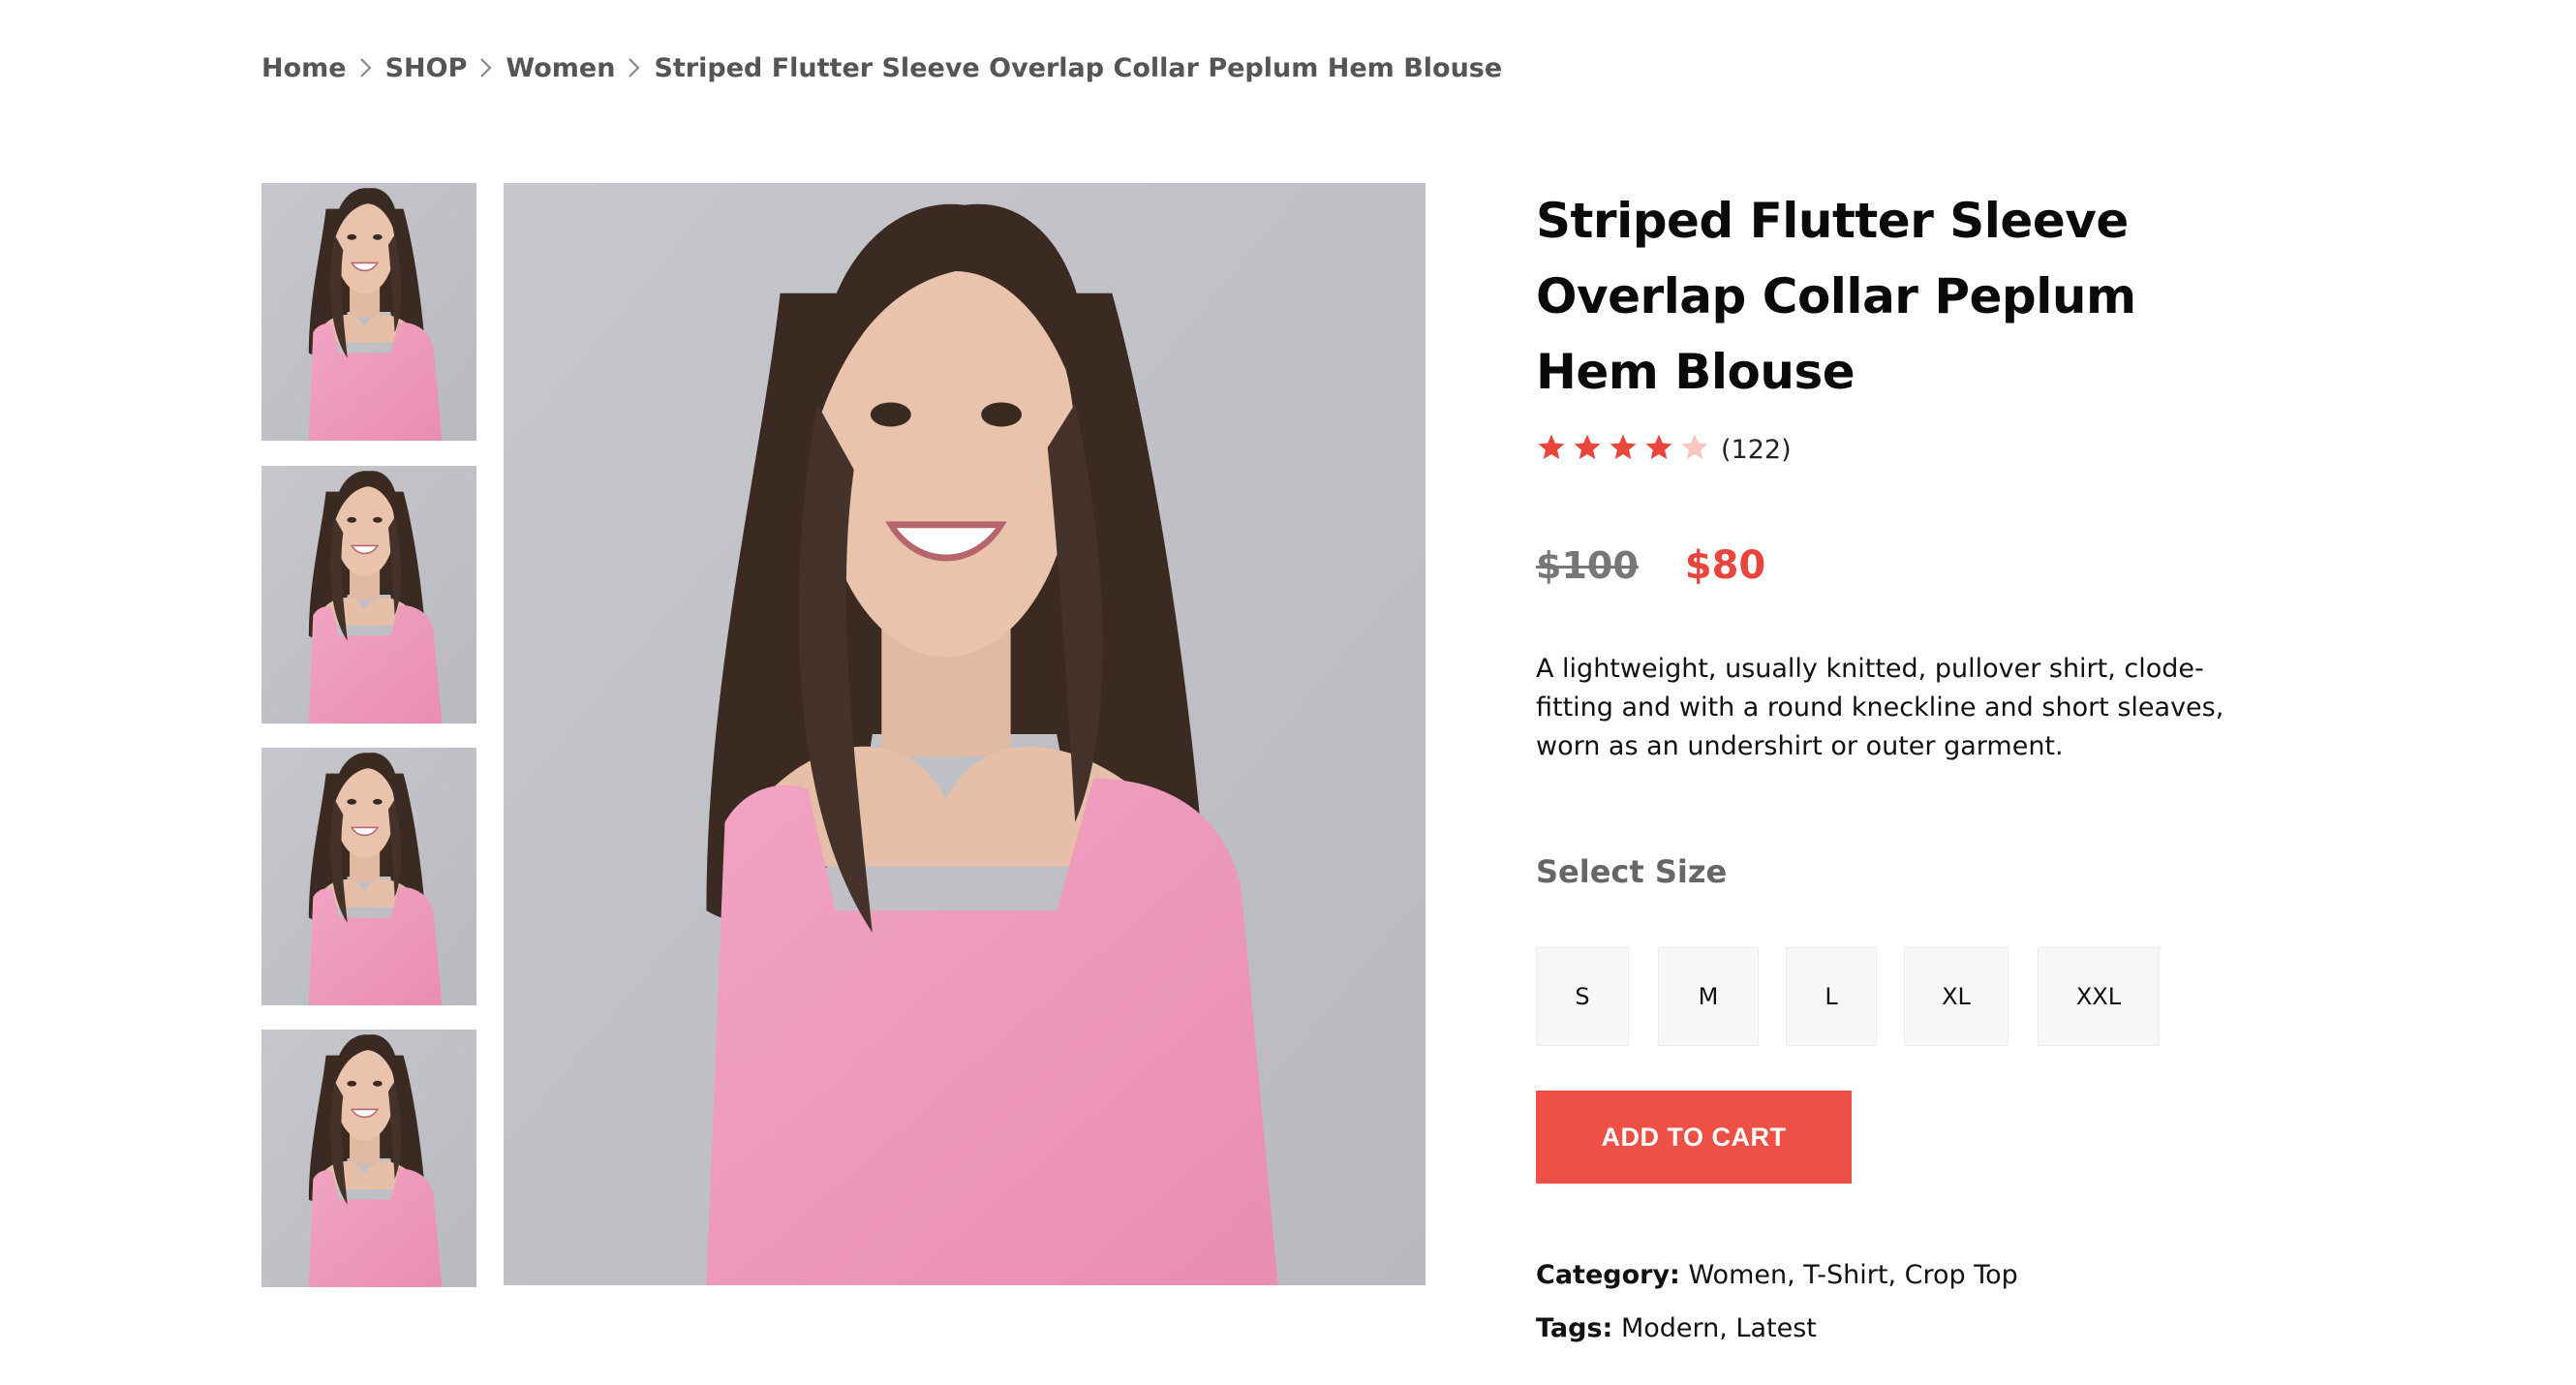 The image size is (2576, 1385). What do you see at coordinates (1956, 996) in the screenshot?
I see `size-option-xl: XL` at bounding box center [1956, 996].